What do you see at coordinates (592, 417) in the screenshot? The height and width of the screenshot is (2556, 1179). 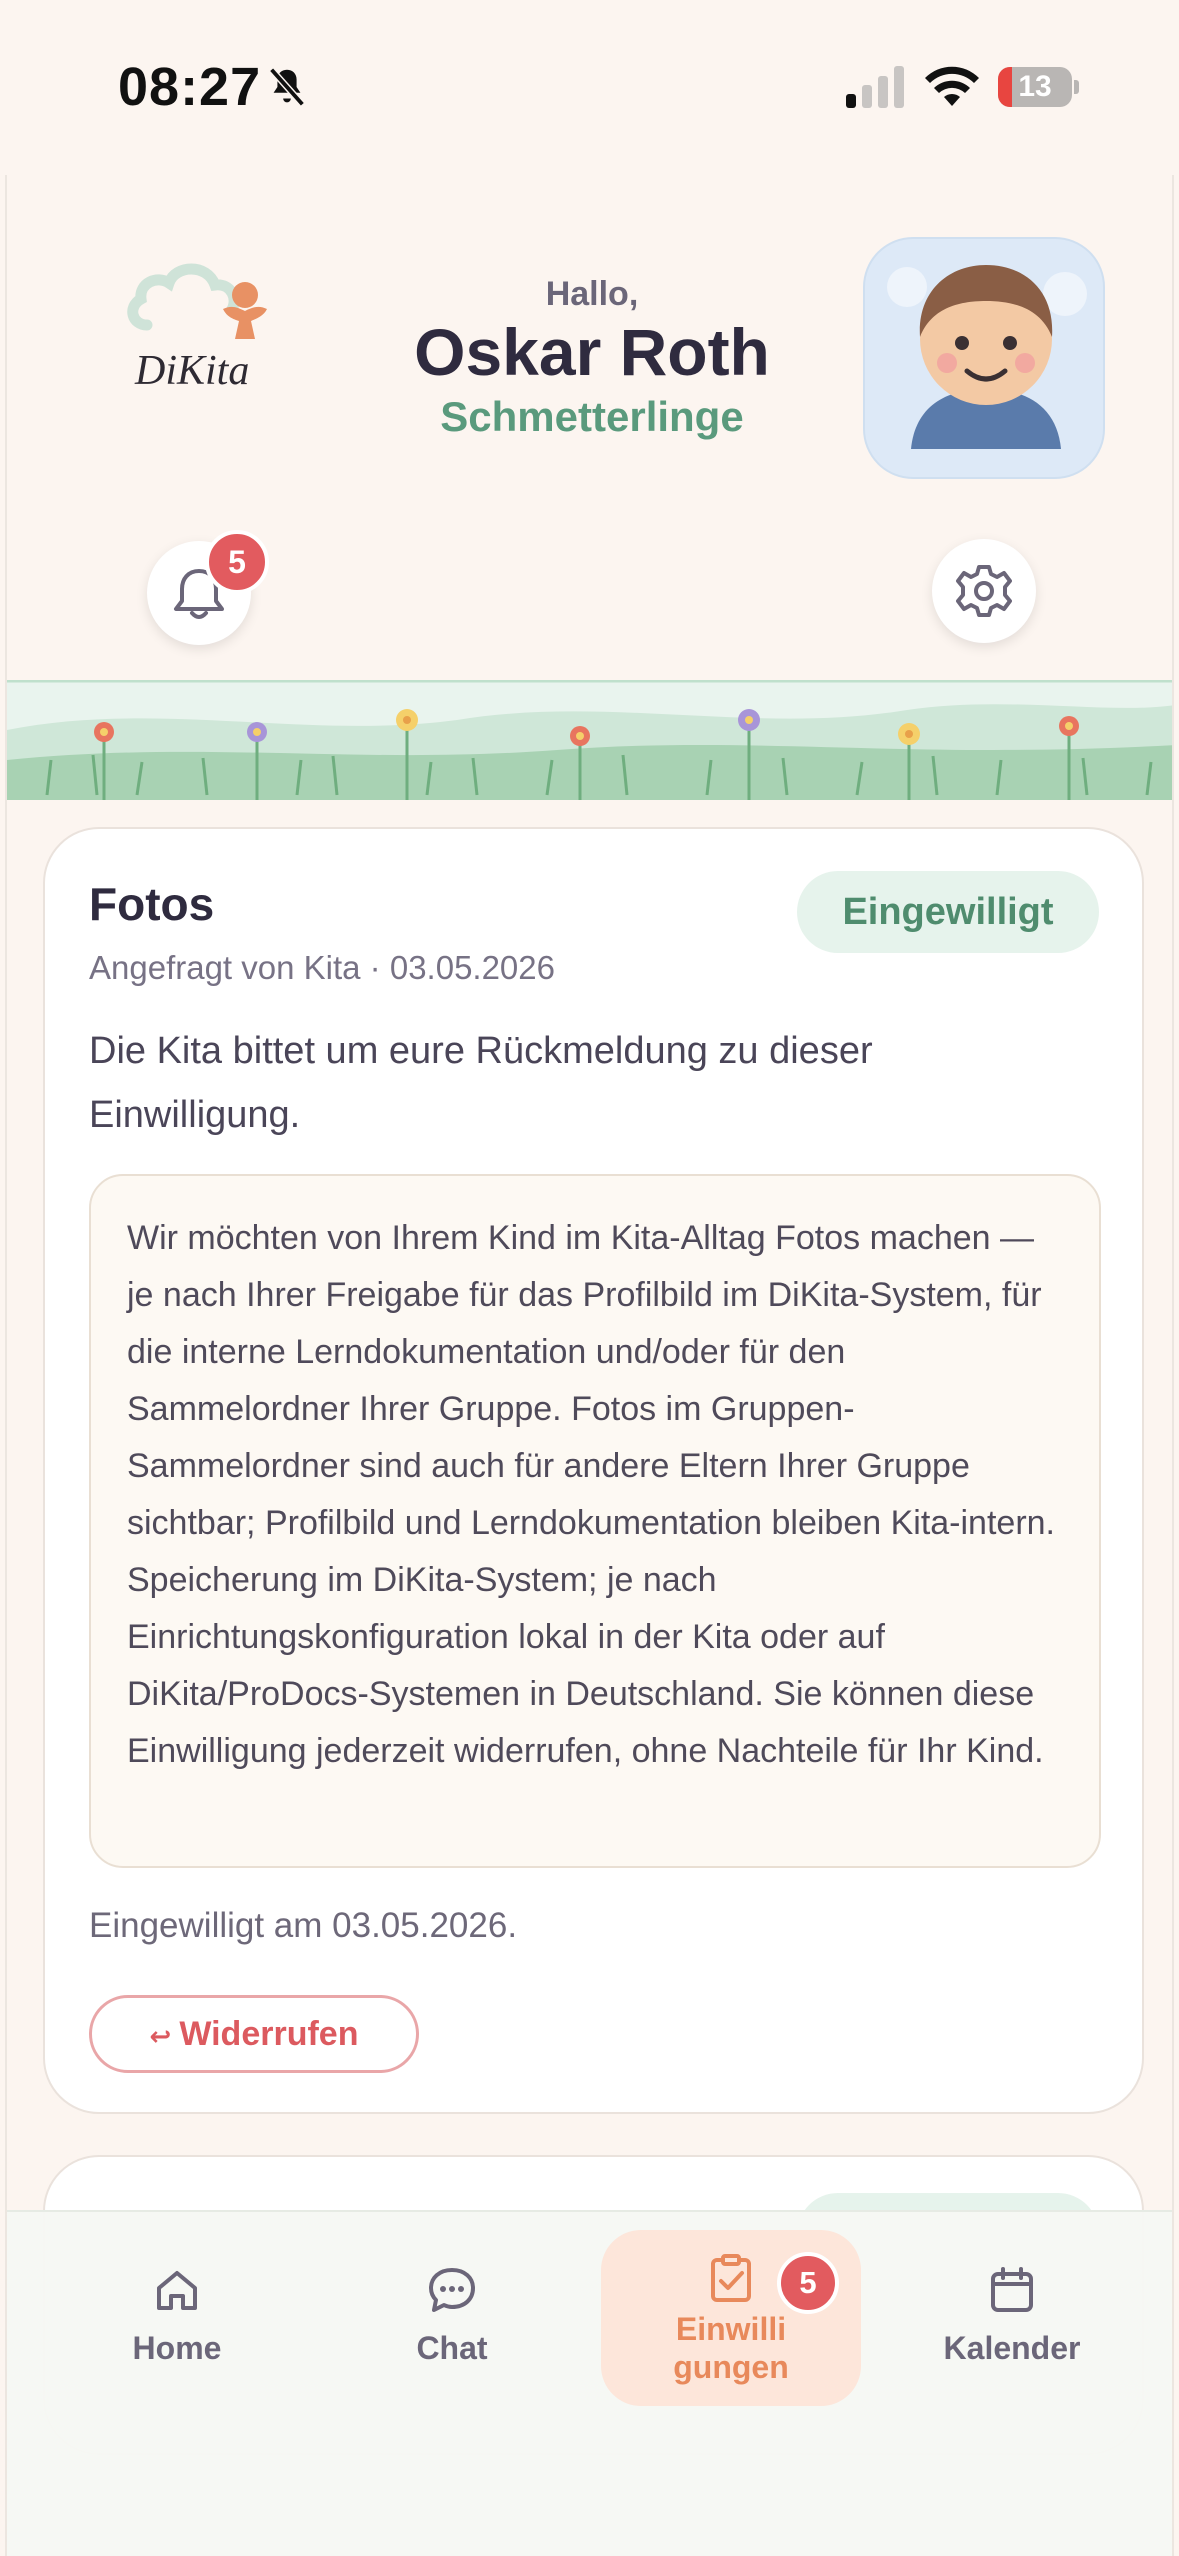 I see `group-name: Schmetterlinge` at bounding box center [592, 417].